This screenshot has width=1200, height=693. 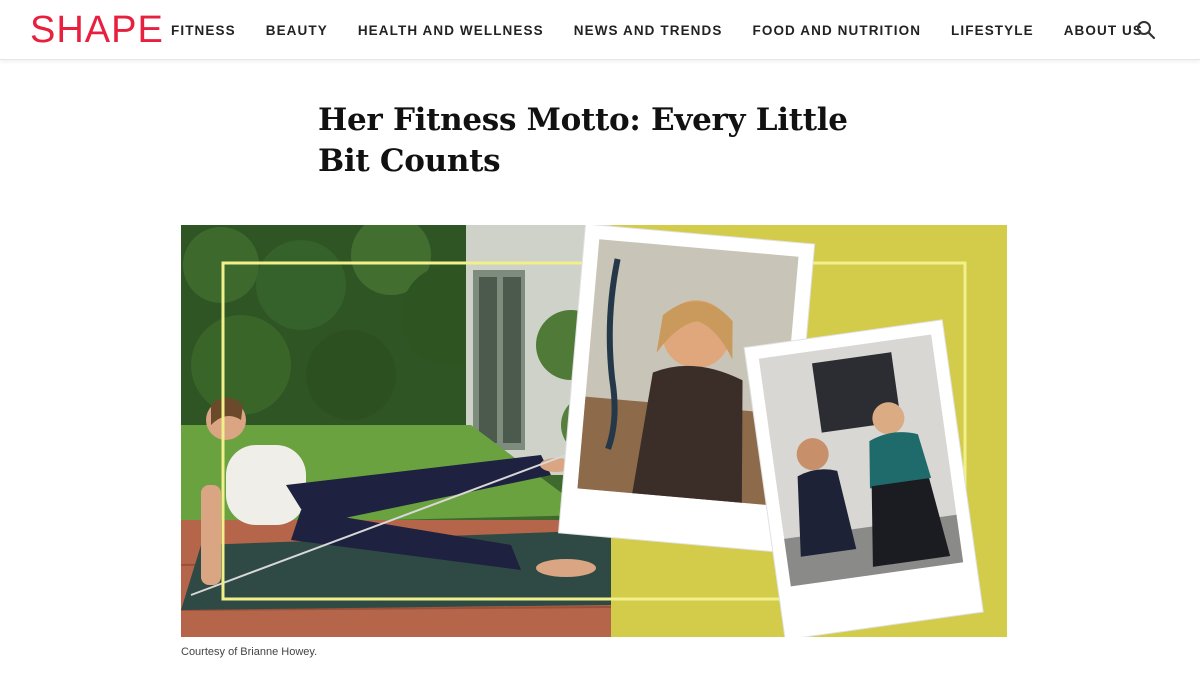 What do you see at coordinates (249, 652) in the screenshot?
I see `image-caption: Courtesy of Brianne Howey.` at bounding box center [249, 652].